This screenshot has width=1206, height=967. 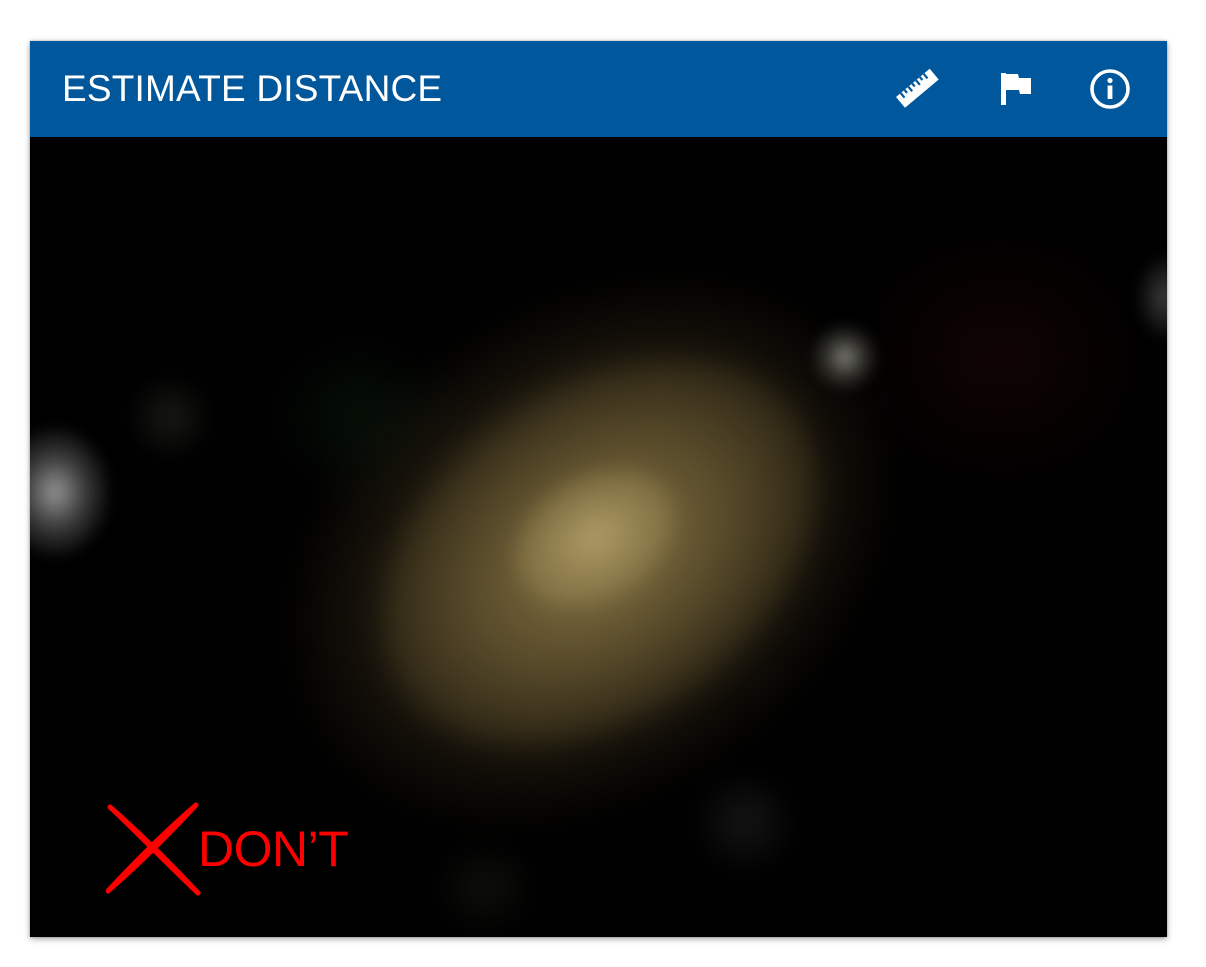 I want to click on page-title: ESTIMATE DISTANCE, so click(x=252, y=88).